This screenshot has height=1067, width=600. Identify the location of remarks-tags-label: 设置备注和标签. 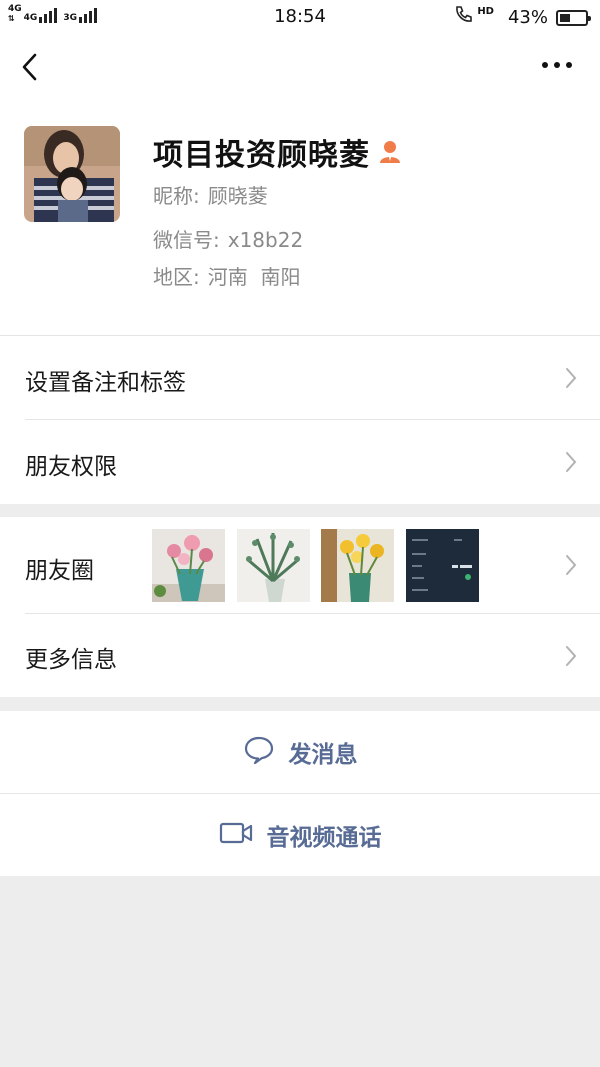
(105, 383).